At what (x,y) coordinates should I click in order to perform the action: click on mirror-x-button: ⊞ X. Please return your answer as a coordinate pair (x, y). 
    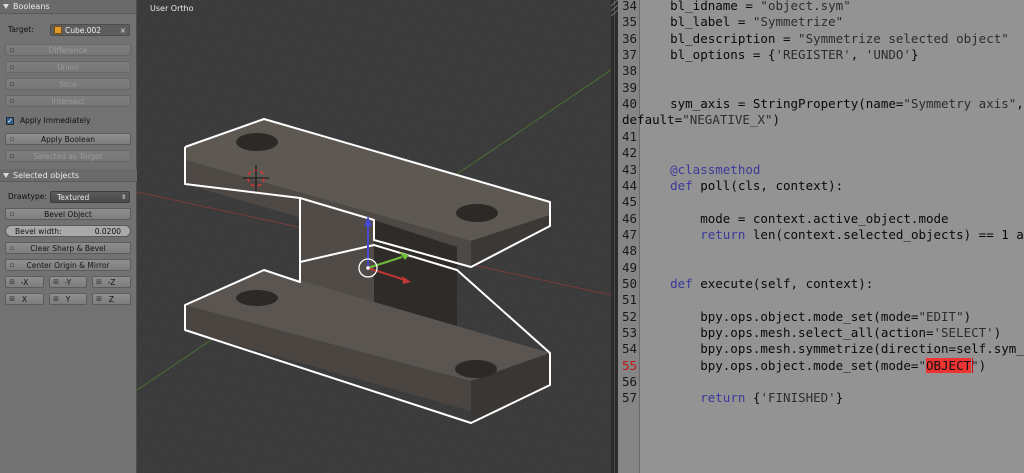
    Looking at the image, I should click on (24, 299).